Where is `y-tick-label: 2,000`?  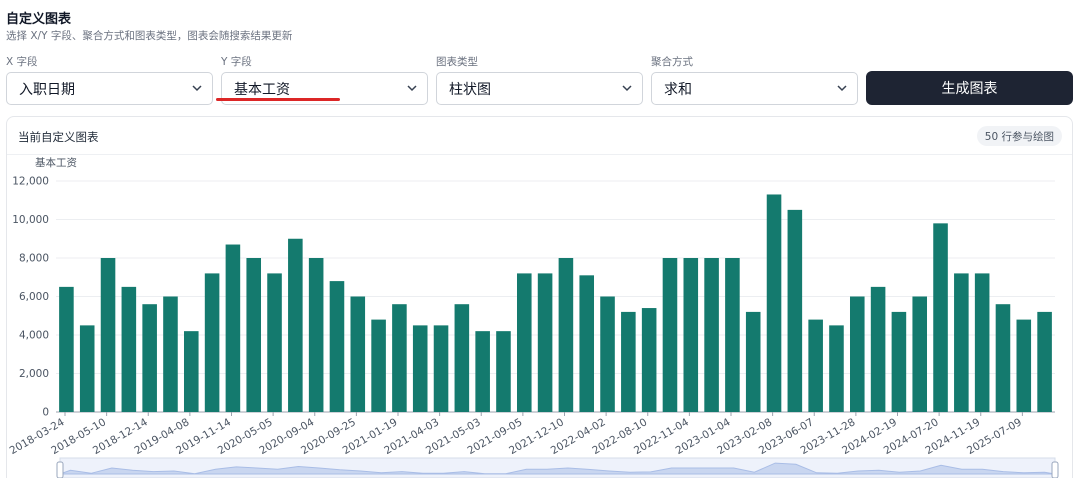
y-tick-label: 2,000 is located at coordinates (34, 374).